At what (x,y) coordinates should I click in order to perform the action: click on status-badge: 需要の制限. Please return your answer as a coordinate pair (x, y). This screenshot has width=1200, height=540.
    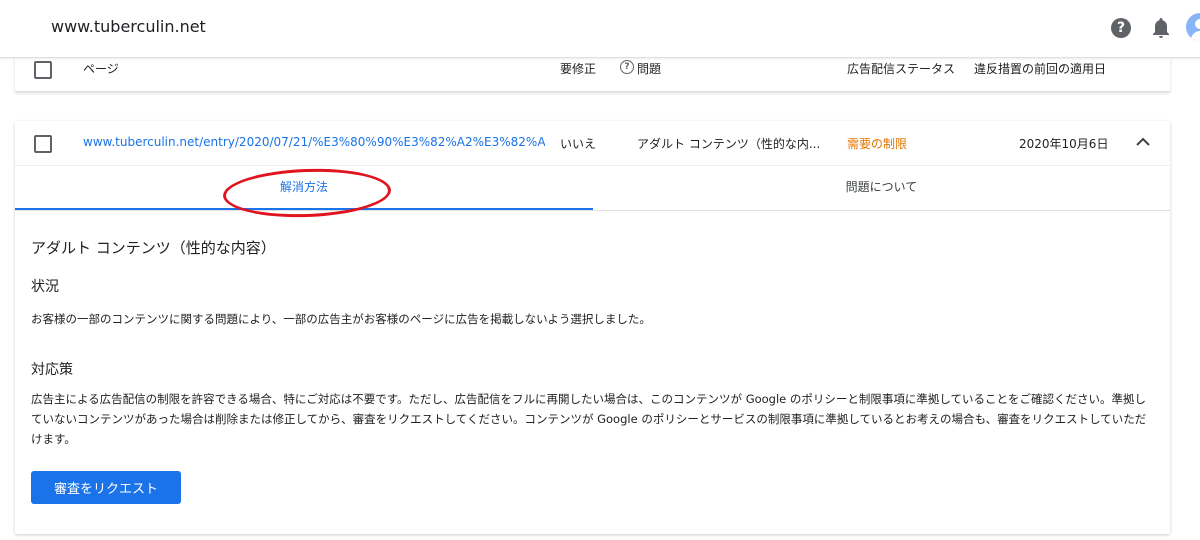
    Looking at the image, I should click on (877, 144).